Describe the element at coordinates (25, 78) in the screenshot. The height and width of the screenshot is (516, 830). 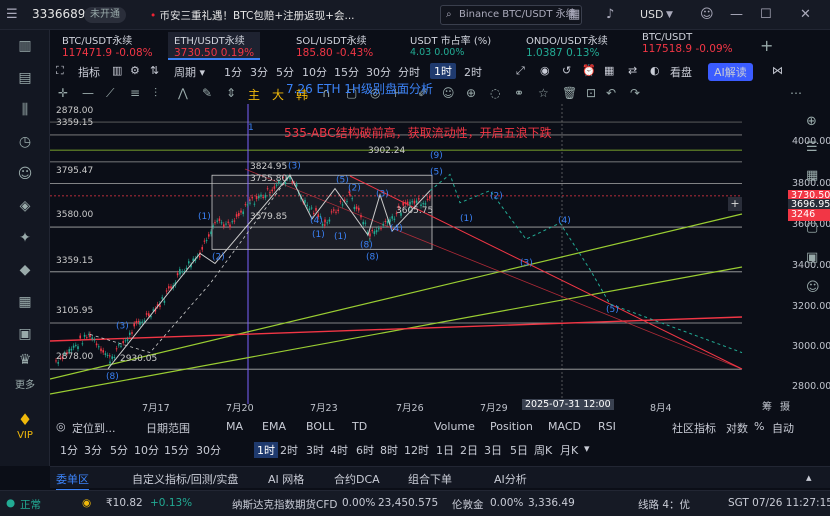
I see `layers-icon: ▤` at that location.